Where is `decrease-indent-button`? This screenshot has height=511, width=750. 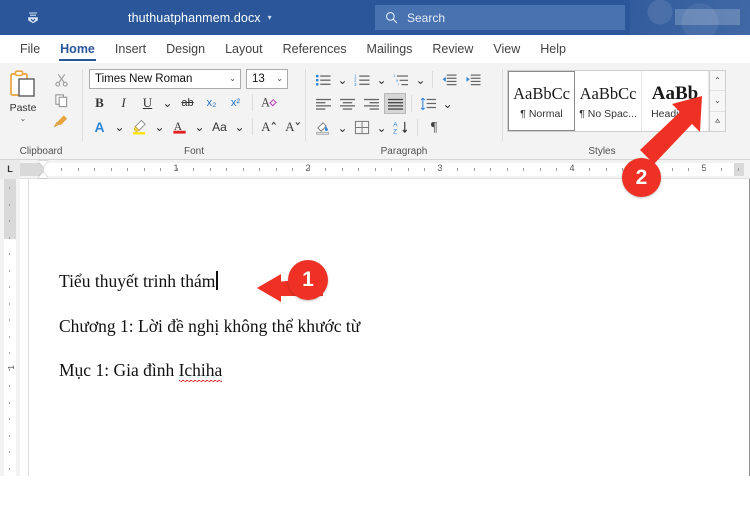
decrease-indent-button is located at coordinates (449, 79).